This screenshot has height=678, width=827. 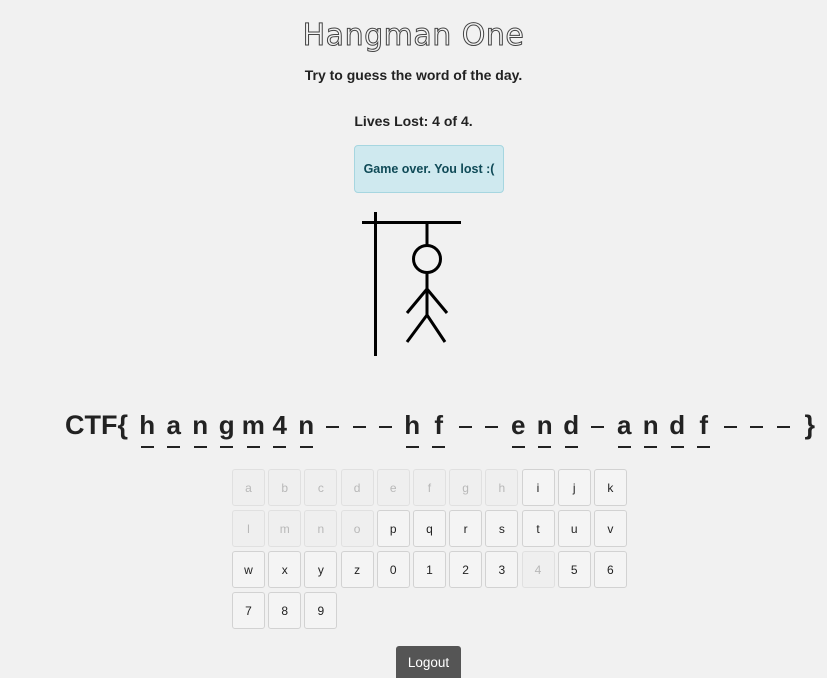 I want to click on key-j: j, so click(x=574, y=487).